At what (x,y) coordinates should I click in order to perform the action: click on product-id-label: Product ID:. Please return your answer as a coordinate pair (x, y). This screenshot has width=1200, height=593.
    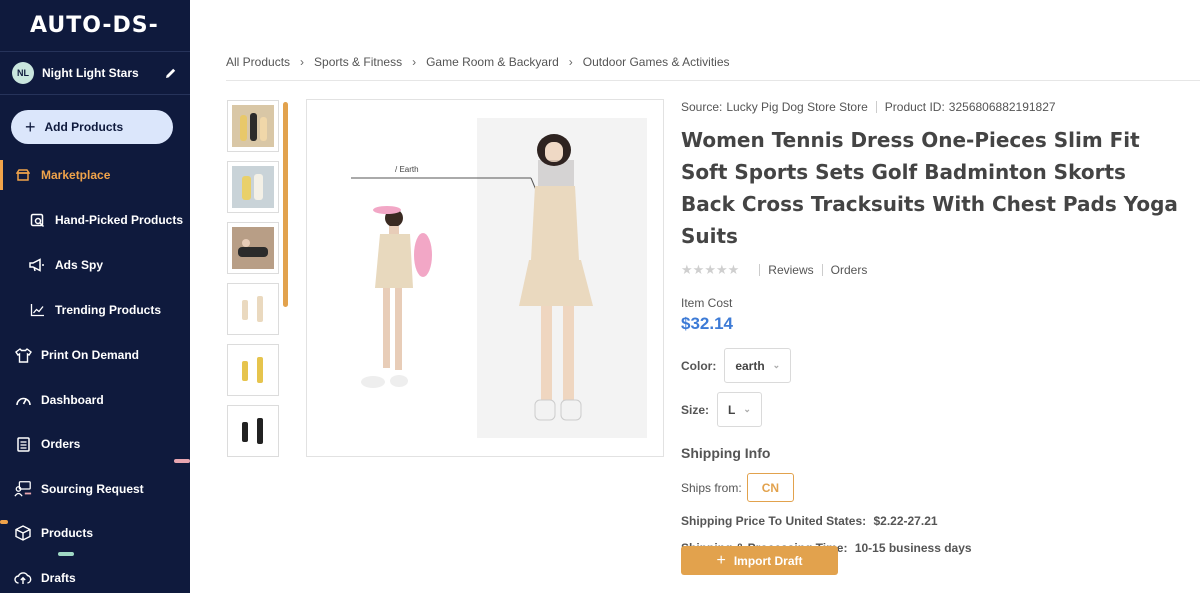
    Looking at the image, I should click on (914, 107).